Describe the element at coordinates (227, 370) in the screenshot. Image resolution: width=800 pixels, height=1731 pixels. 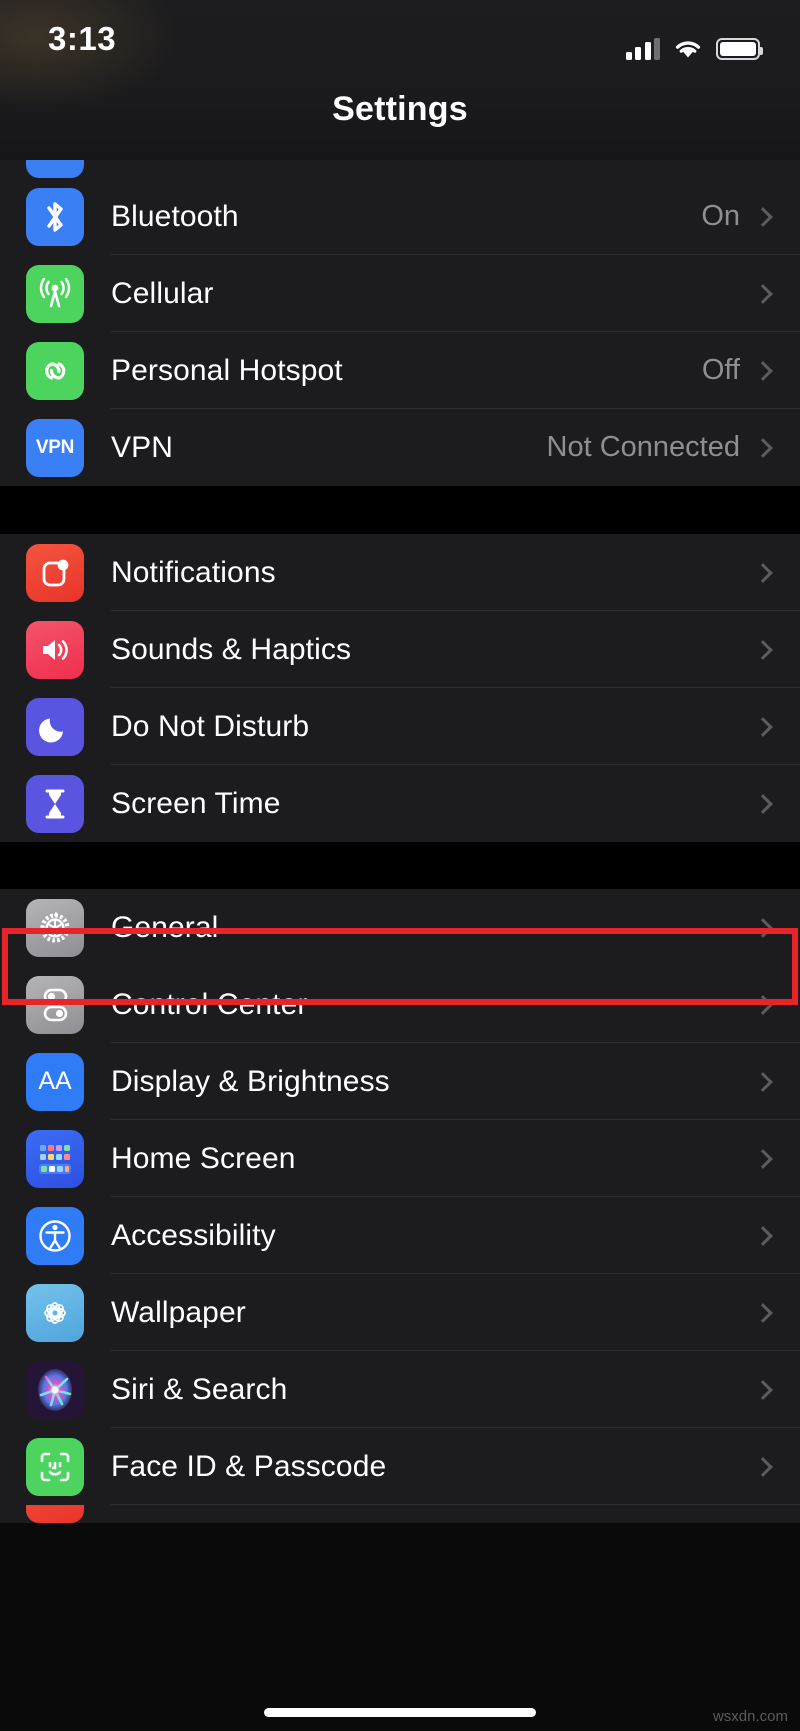
I see `settings-row-label: Personal Hotspot` at that location.